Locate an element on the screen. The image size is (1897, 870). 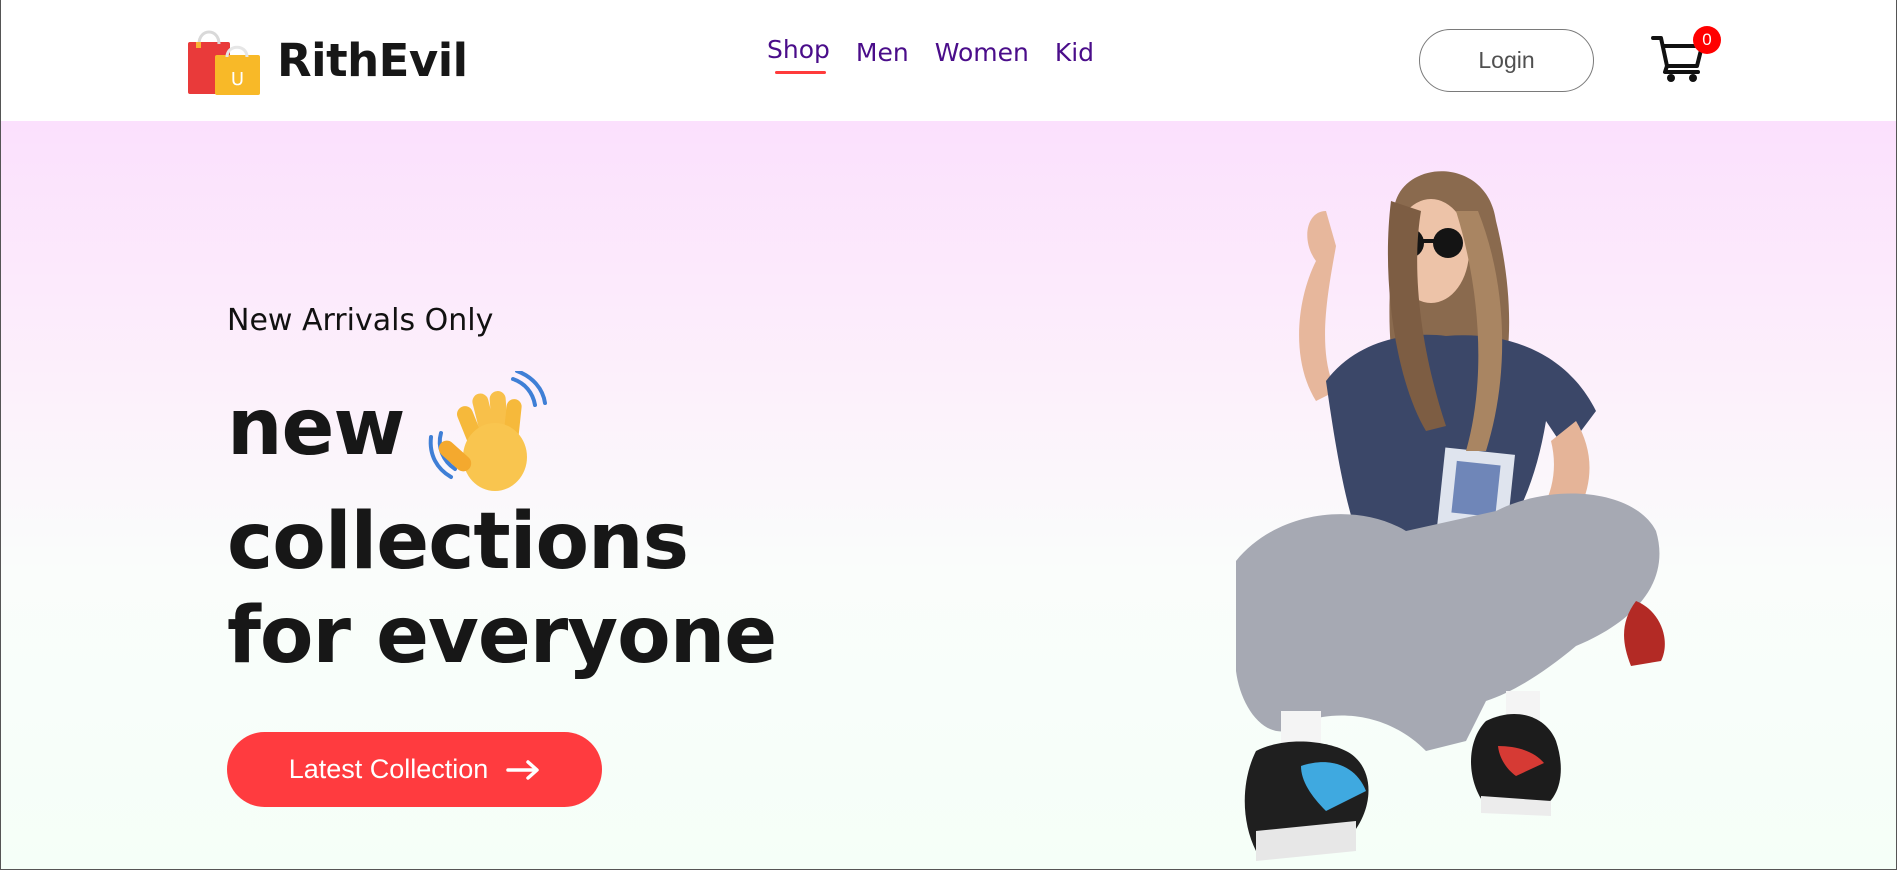
nav-item-women: Women is located at coordinates (982, 57).